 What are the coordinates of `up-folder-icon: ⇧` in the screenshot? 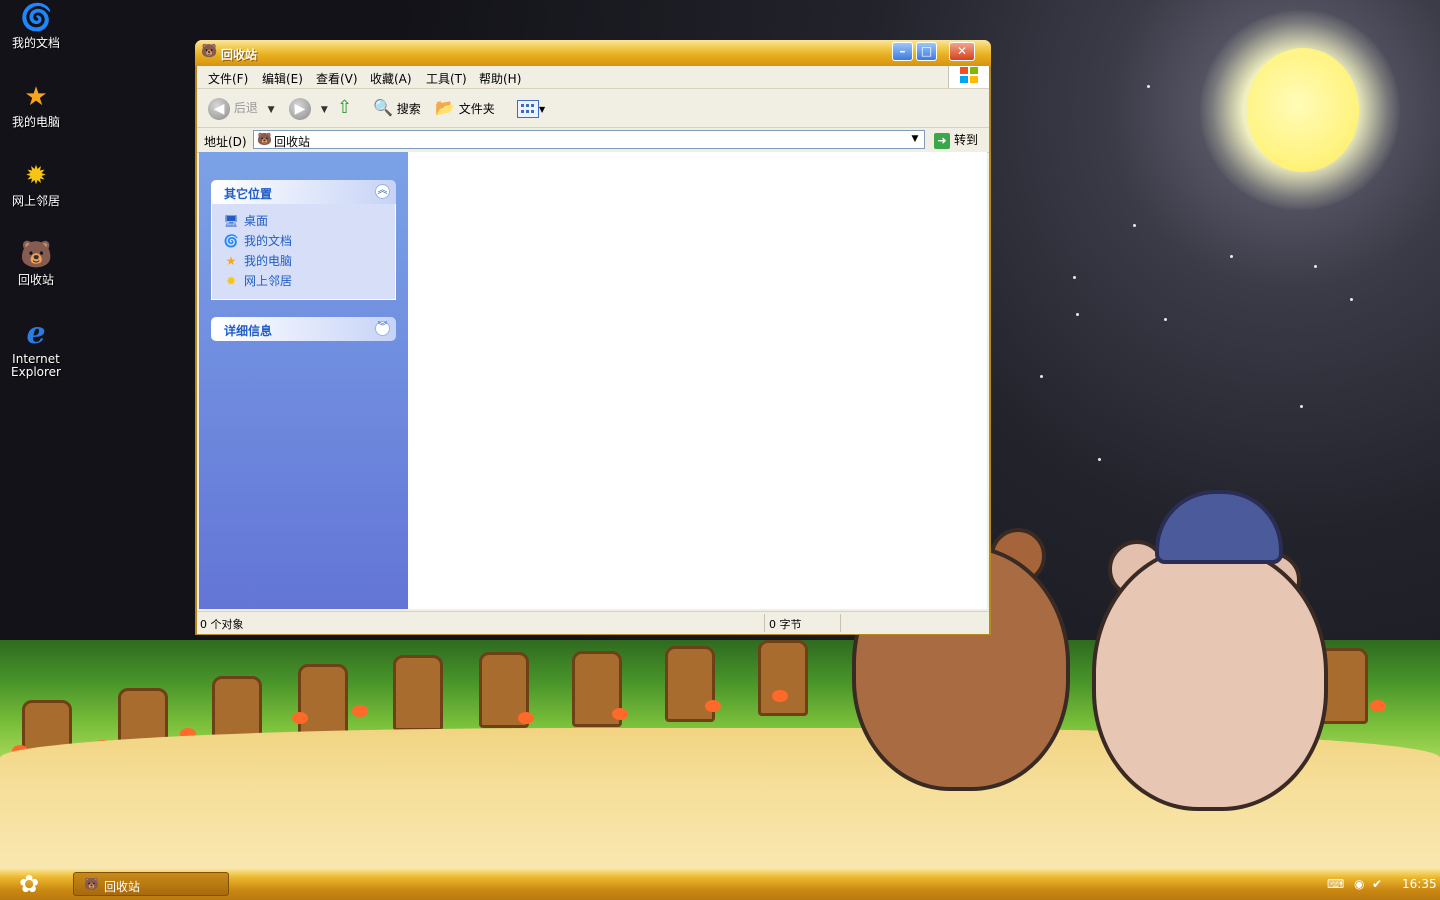 It's located at (345, 107).